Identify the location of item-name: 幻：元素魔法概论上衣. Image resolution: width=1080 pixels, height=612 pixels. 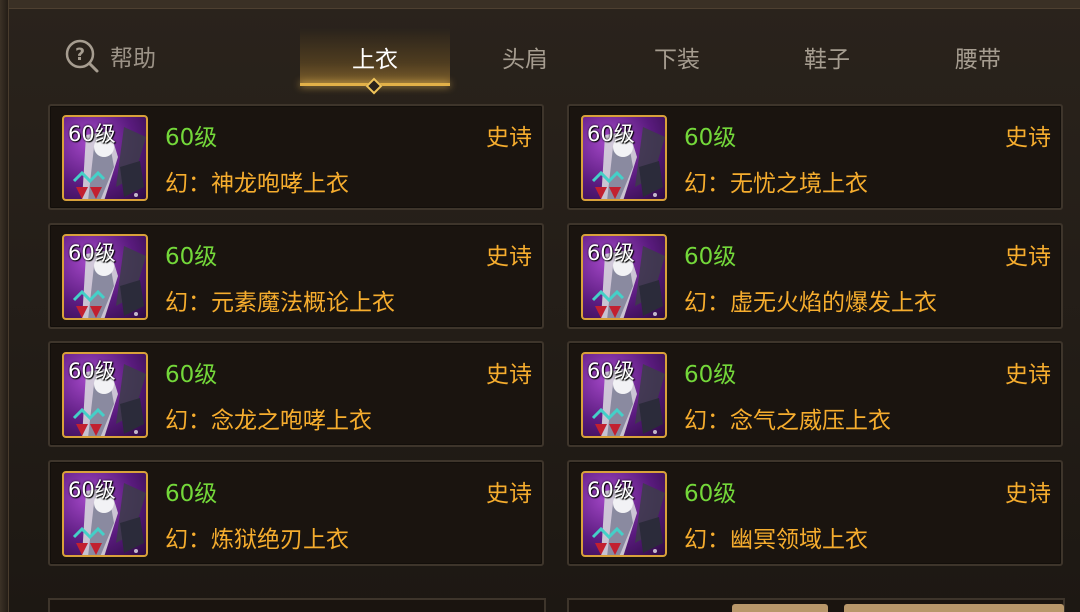
(280, 303).